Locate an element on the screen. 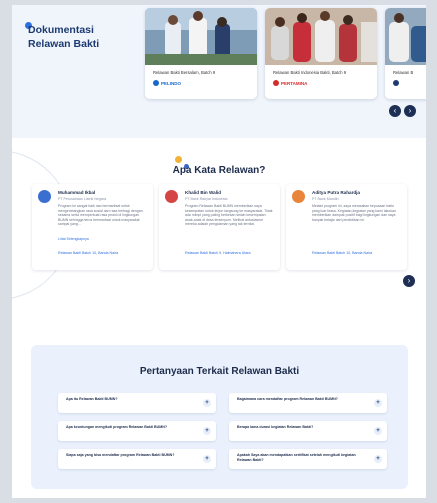 This screenshot has width=437, height=503. testimonials-next-button: › is located at coordinates (409, 281).